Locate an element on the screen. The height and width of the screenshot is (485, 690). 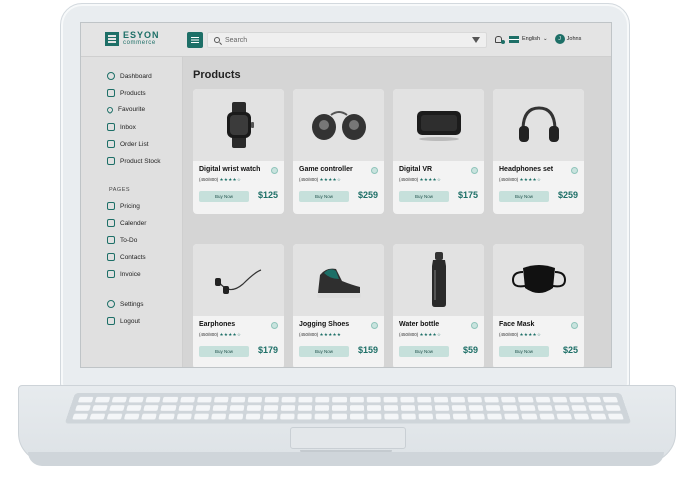
keyboard is located at coordinates (348, 408).